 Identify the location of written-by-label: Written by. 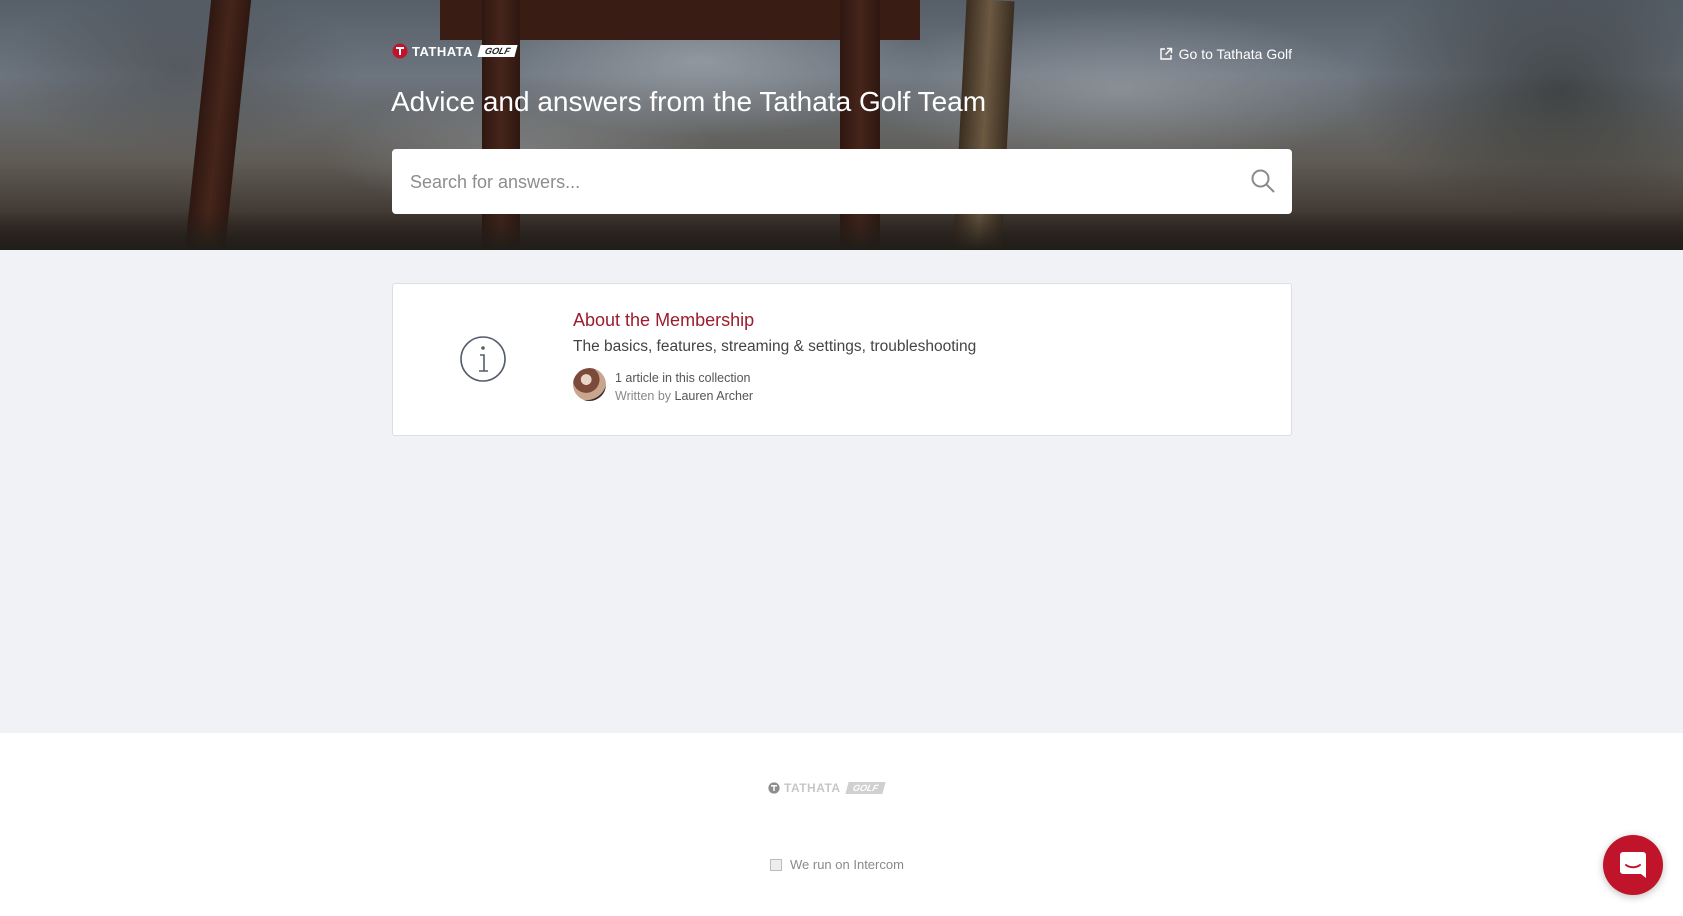
(643, 396).